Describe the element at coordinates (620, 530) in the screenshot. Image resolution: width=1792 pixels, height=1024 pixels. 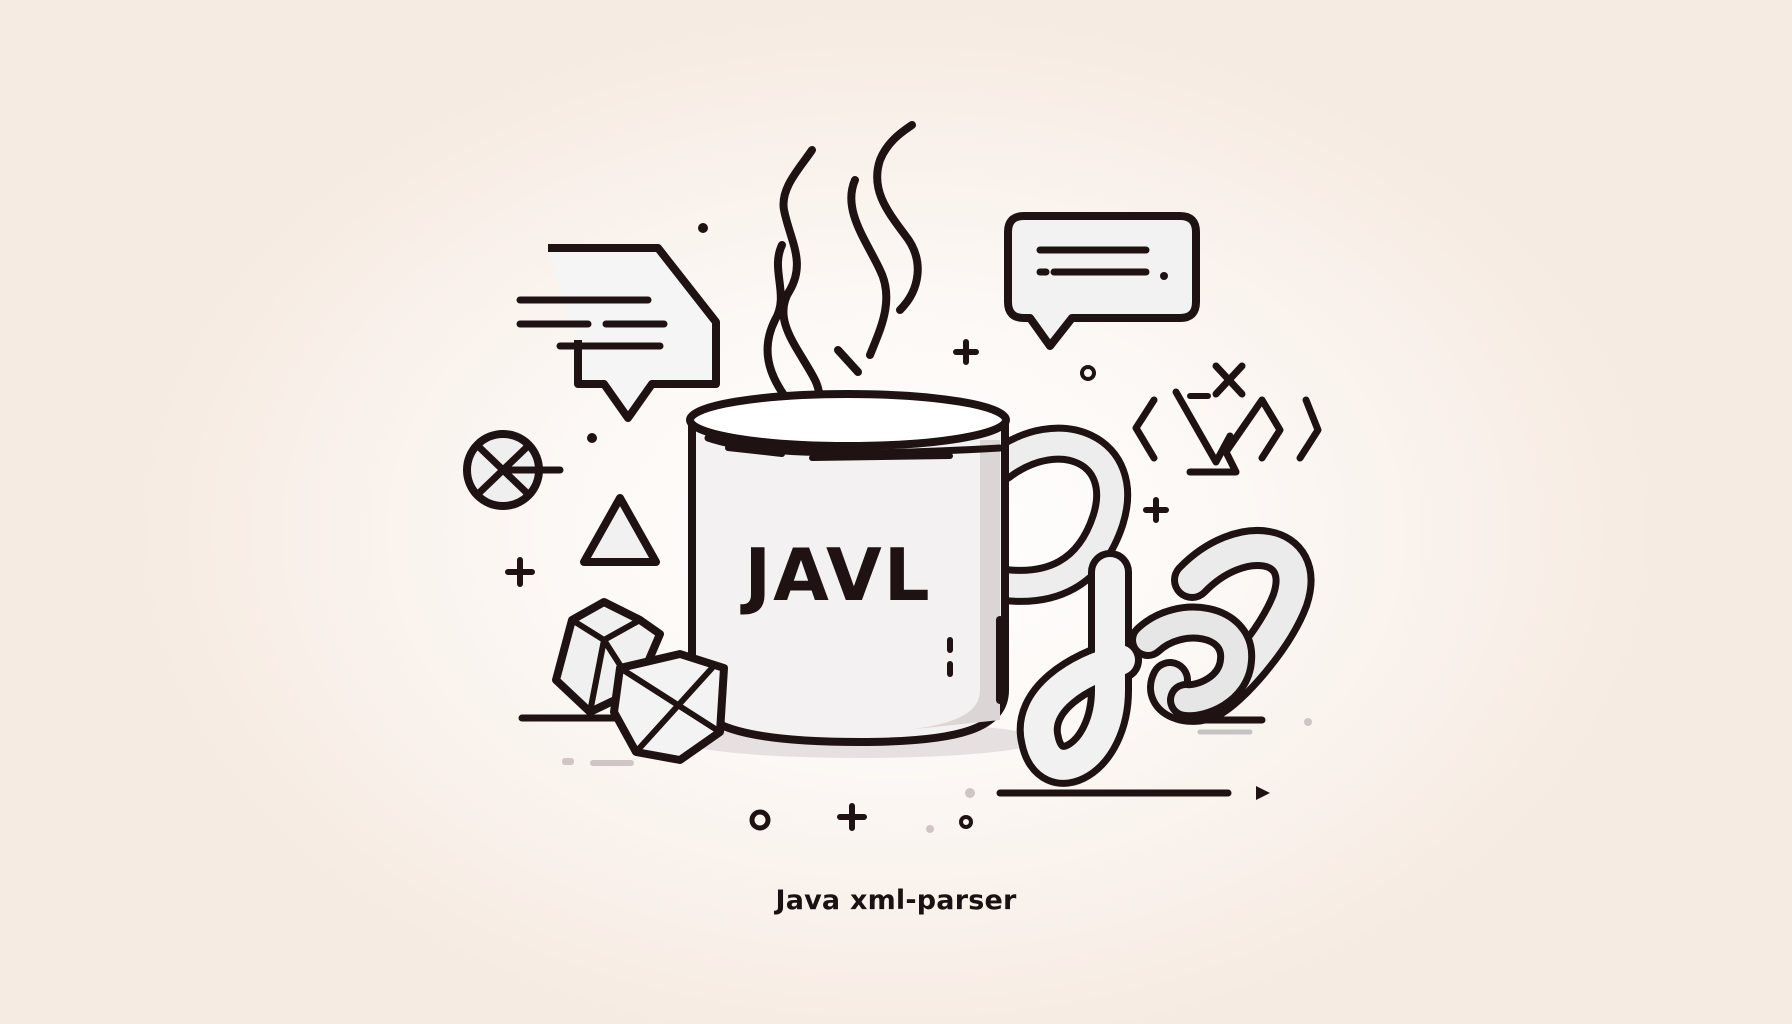
I see `triangle-icon` at that location.